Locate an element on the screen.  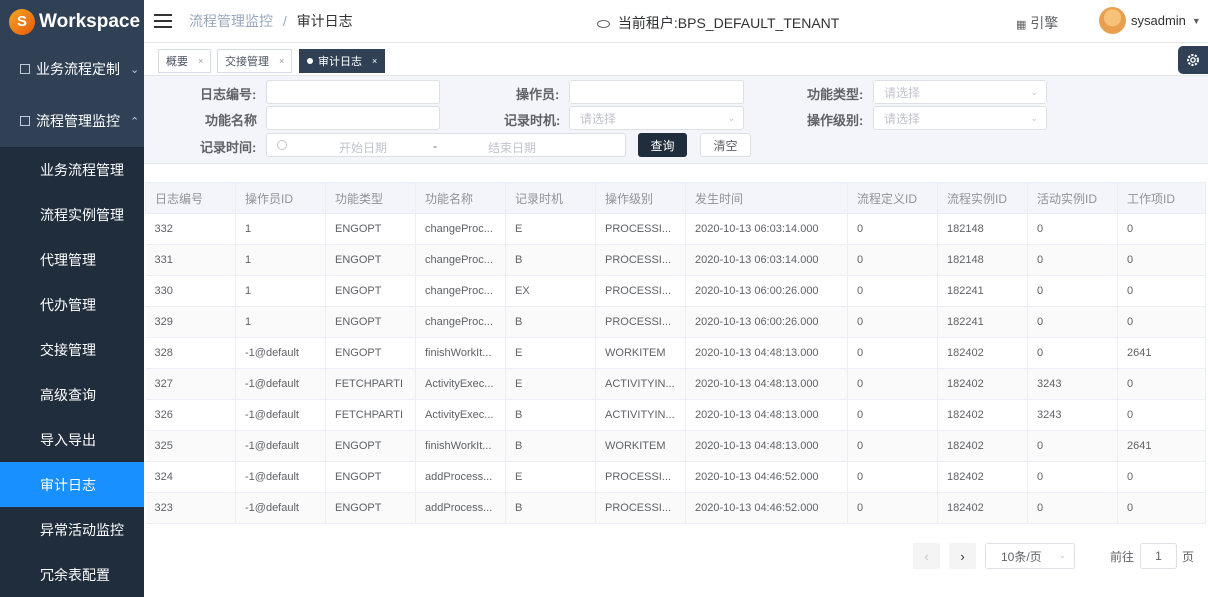
column-header: 流程实例ID is located at coordinates (982, 198).